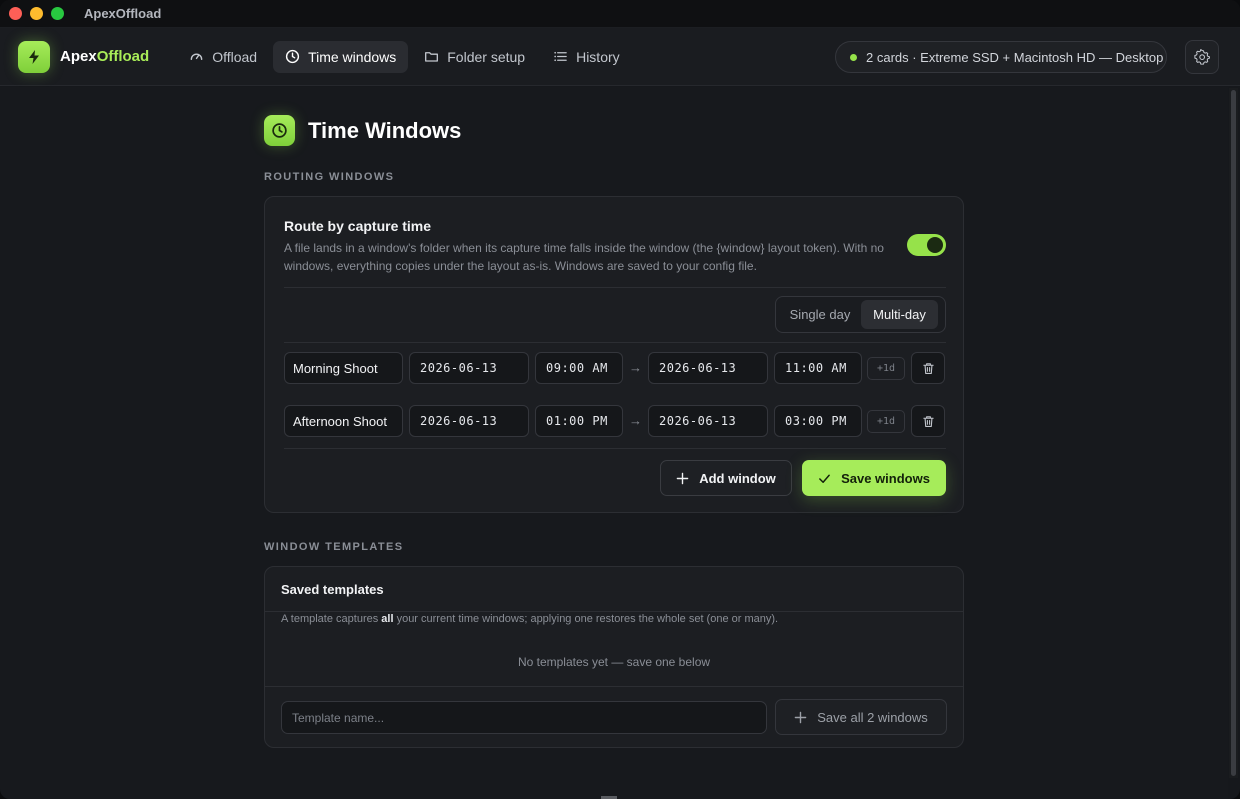 This screenshot has height=799, width=1240. I want to click on toggle-knob, so click(935, 245).